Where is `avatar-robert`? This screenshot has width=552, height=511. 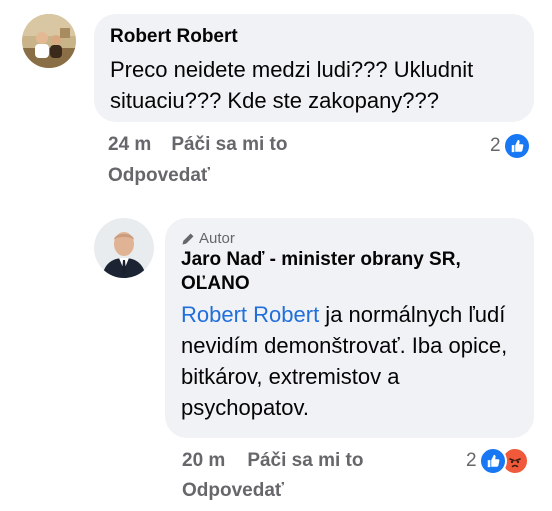
avatar-robert is located at coordinates (49, 41).